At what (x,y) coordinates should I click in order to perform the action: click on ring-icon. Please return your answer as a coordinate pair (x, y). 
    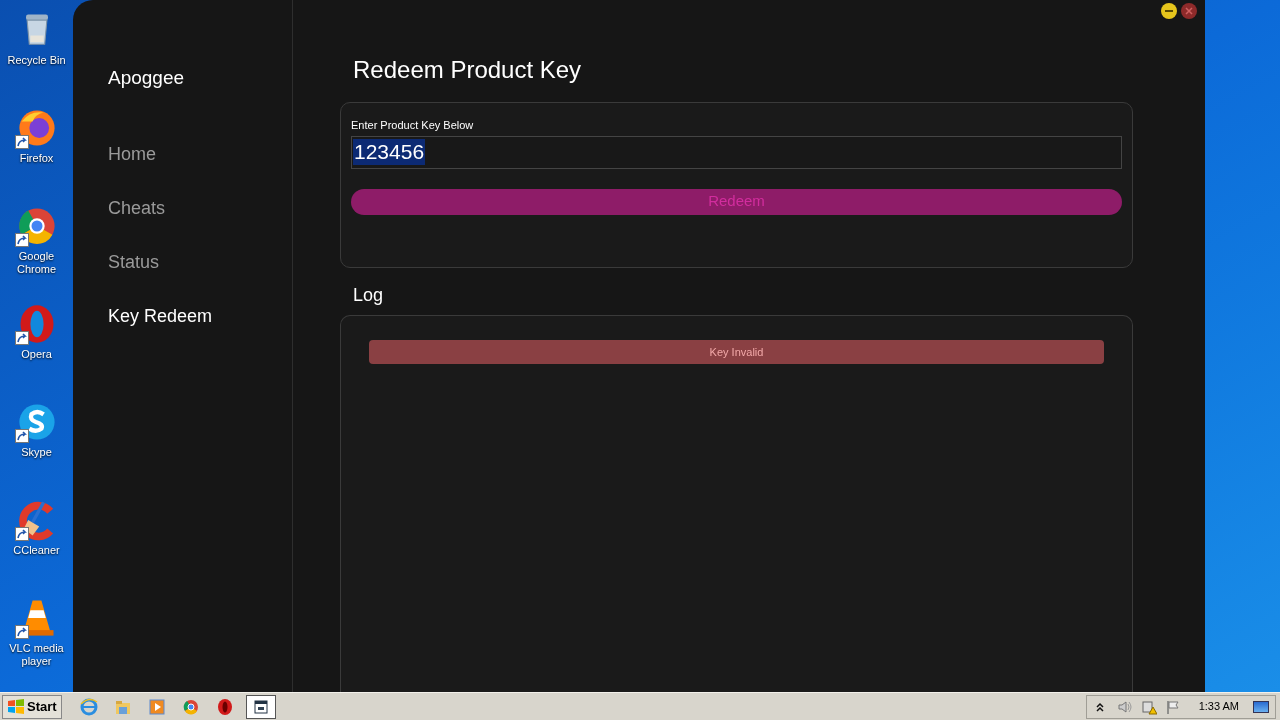
    Looking at the image, I should click on (224, 706).